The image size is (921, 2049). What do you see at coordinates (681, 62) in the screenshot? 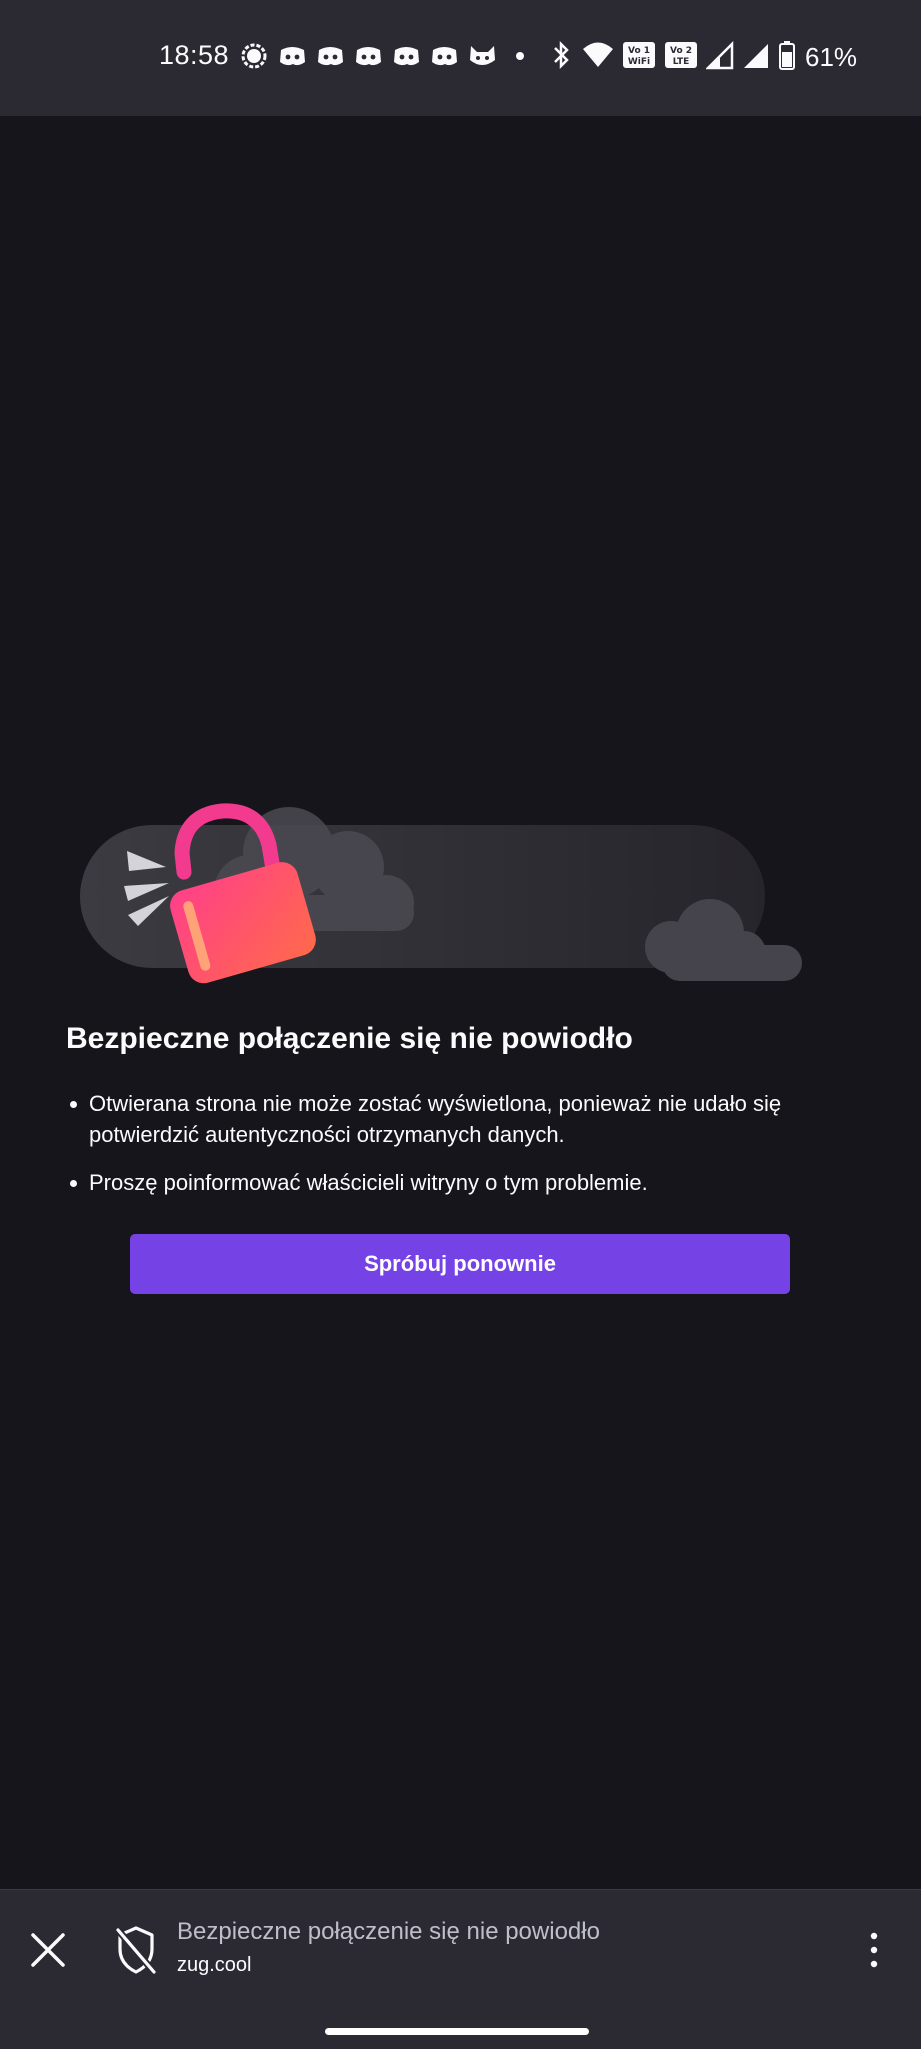
I see `svg-text: LTE` at bounding box center [681, 62].